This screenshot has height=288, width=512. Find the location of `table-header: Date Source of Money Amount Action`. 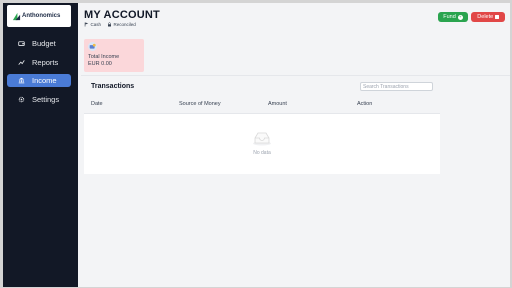

table-header: Date Source of Money Amount Action is located at coordinates (262, 104).